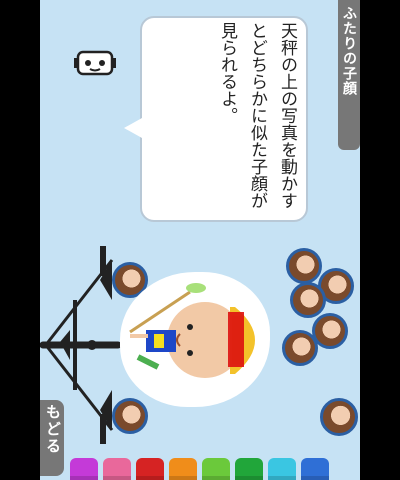 The width and height of the screenshot is (400, 480). What do you see at coordinates (20, 240) in the screenshot?
I see `left-border` at bounding box center [20, 240].